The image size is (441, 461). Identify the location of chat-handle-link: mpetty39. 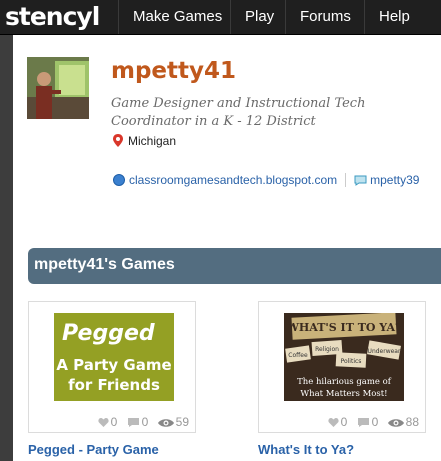
(394, 180).